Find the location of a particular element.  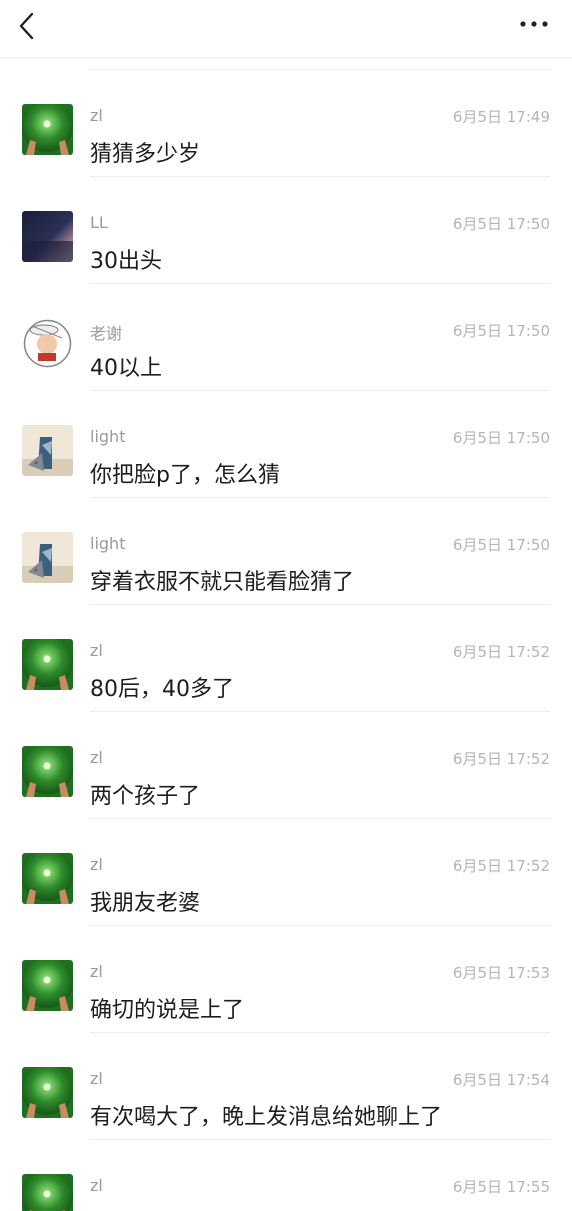

message-time: 6月5日 17:54 is located at coordinates (501, 1080).